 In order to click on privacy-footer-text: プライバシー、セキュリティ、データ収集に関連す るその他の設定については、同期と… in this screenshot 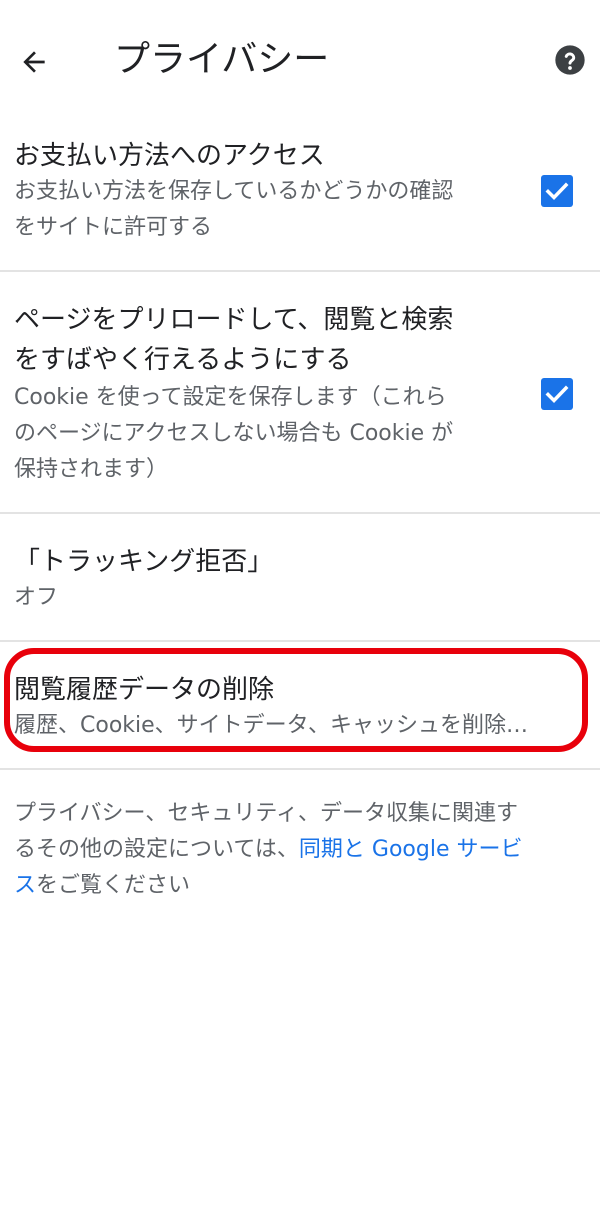, I will do `click(301, 850)`.